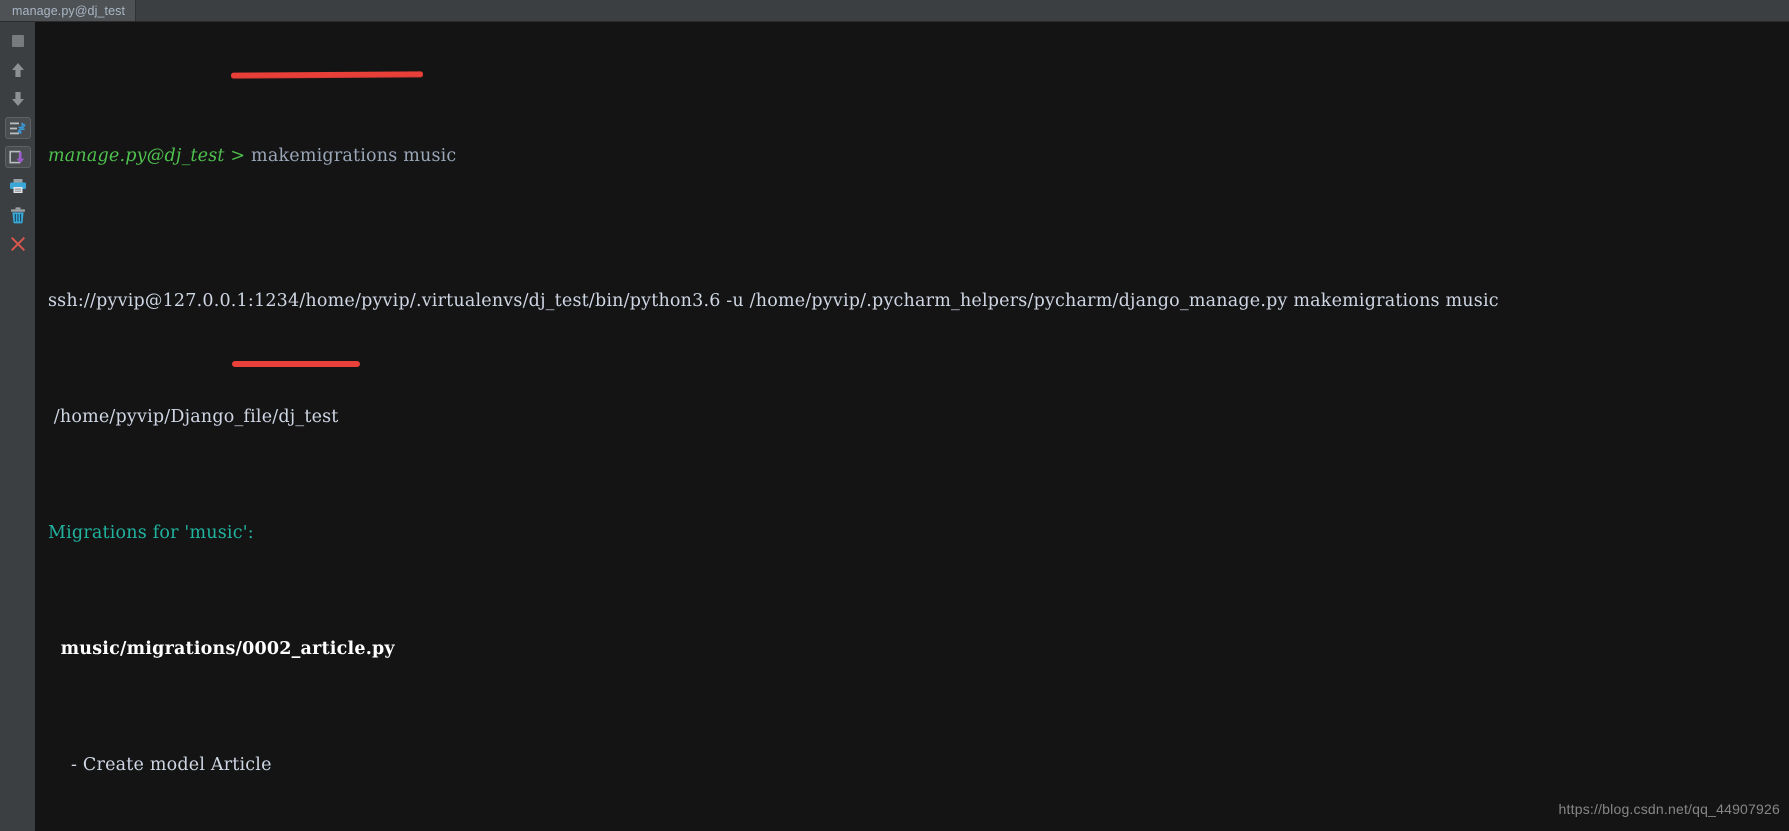 The width and height of the screenshot is (1789, 831). Describe the element at coordinates (38, 426) in the screenshot. I see `console-gutter` at that location.